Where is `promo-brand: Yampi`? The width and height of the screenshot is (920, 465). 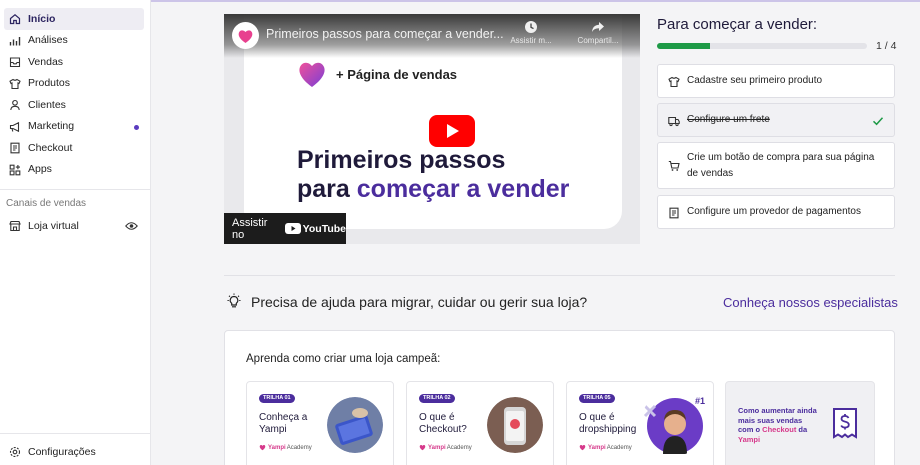 promo-brand: Yampi is located at coordinates (749, 439).